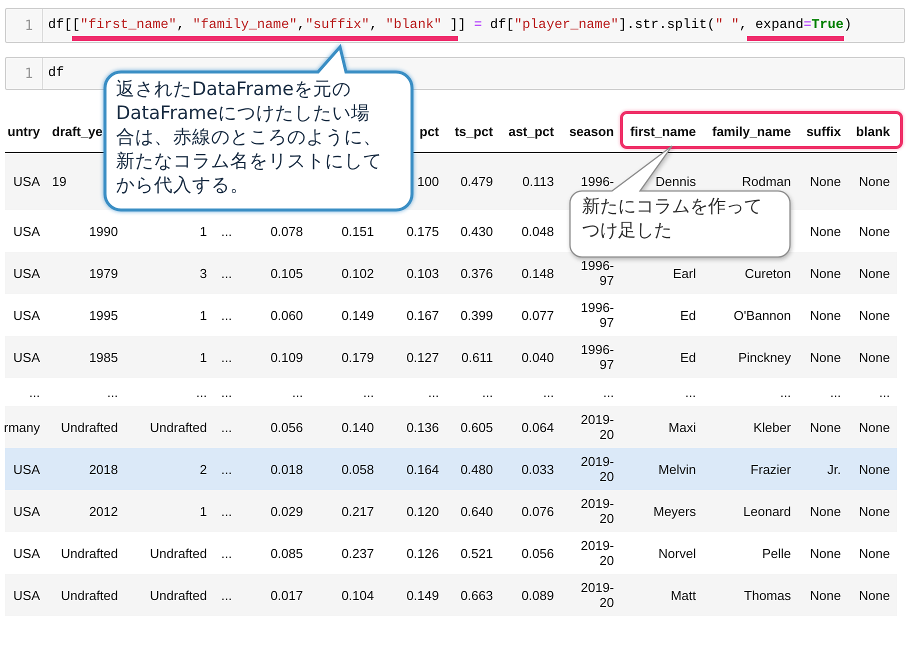  I want to click on cell-value: Pelle, so click(776, 553).